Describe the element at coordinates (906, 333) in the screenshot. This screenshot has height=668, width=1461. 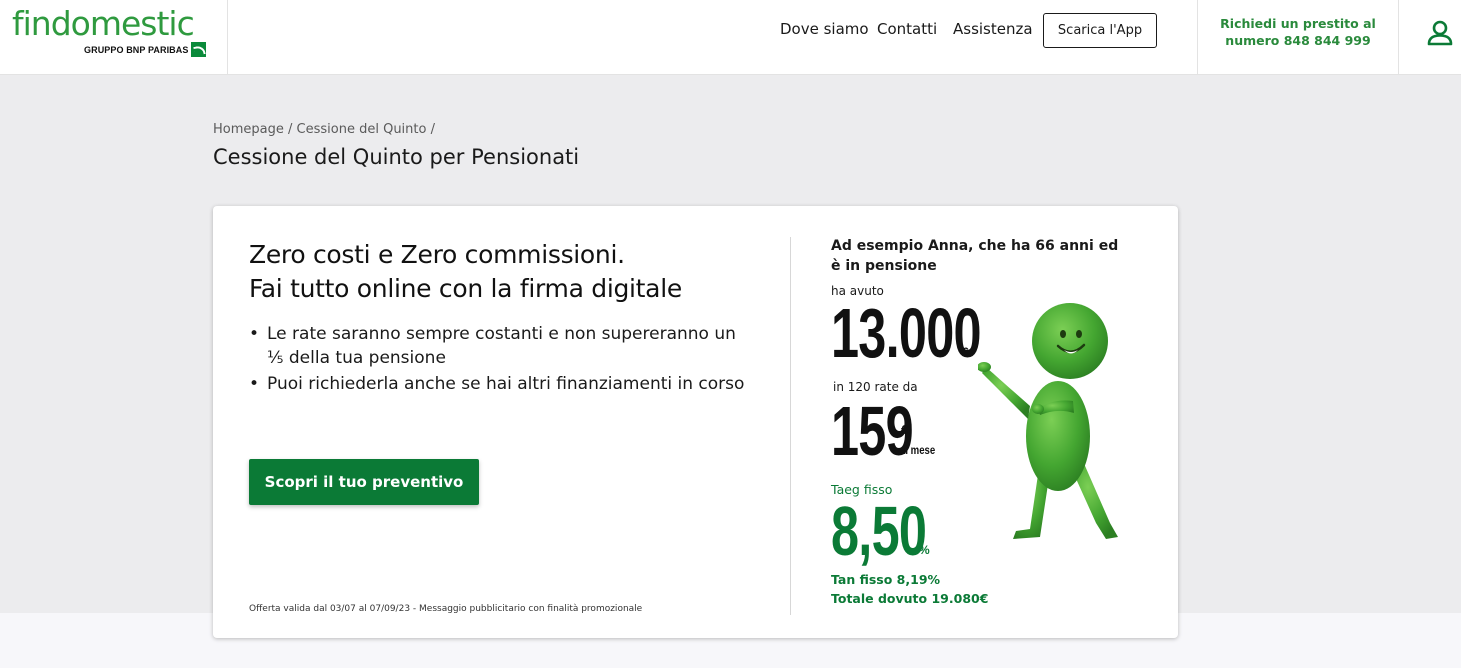
I see `loan-amount: 13.000` at that location.